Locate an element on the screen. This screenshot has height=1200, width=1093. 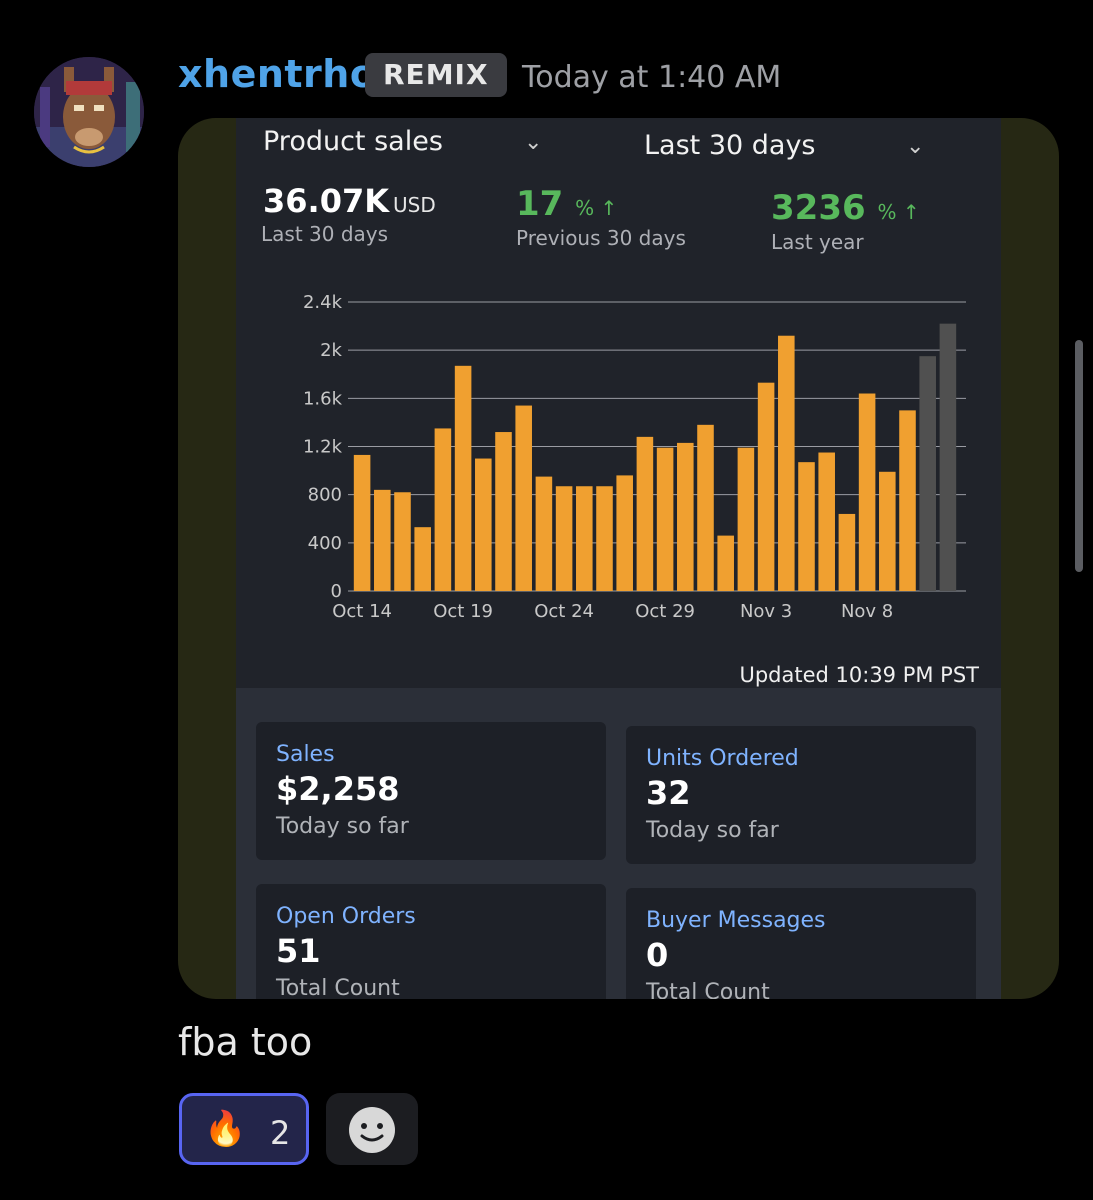
x-tick-label: Nov 3 is located at coordinates (766, 611).